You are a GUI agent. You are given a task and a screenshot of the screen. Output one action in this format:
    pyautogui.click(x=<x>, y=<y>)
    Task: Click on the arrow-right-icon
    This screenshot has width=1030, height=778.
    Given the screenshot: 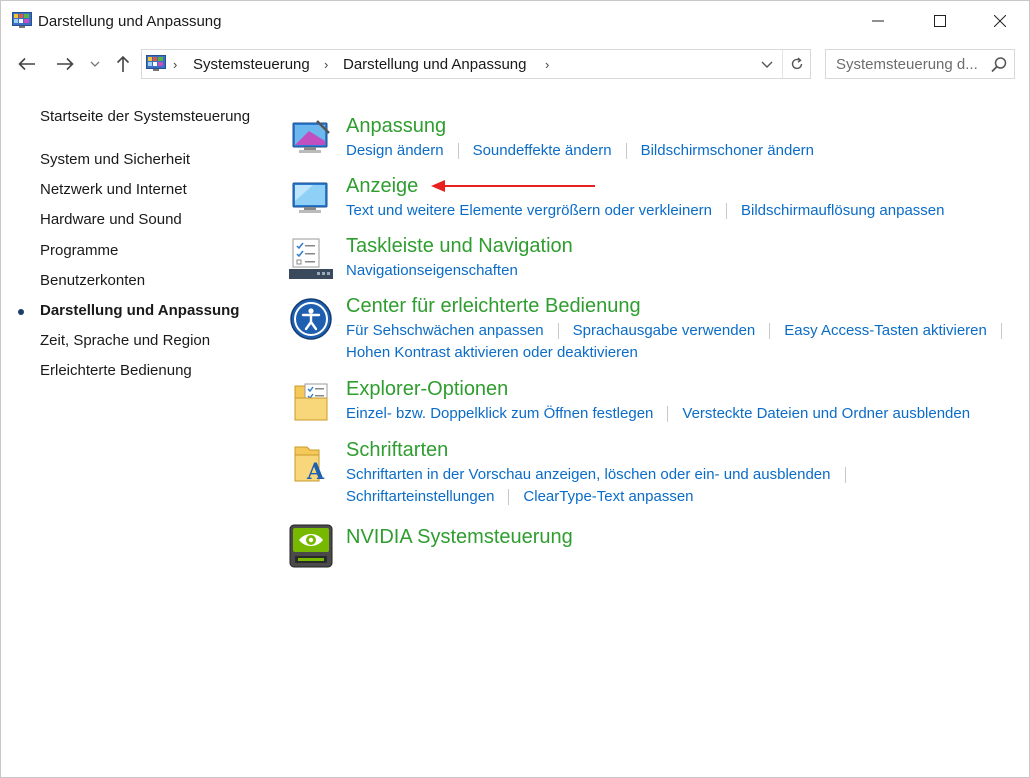 What is the action you would take?
    pyautogui.click(x=65, y=64)
    